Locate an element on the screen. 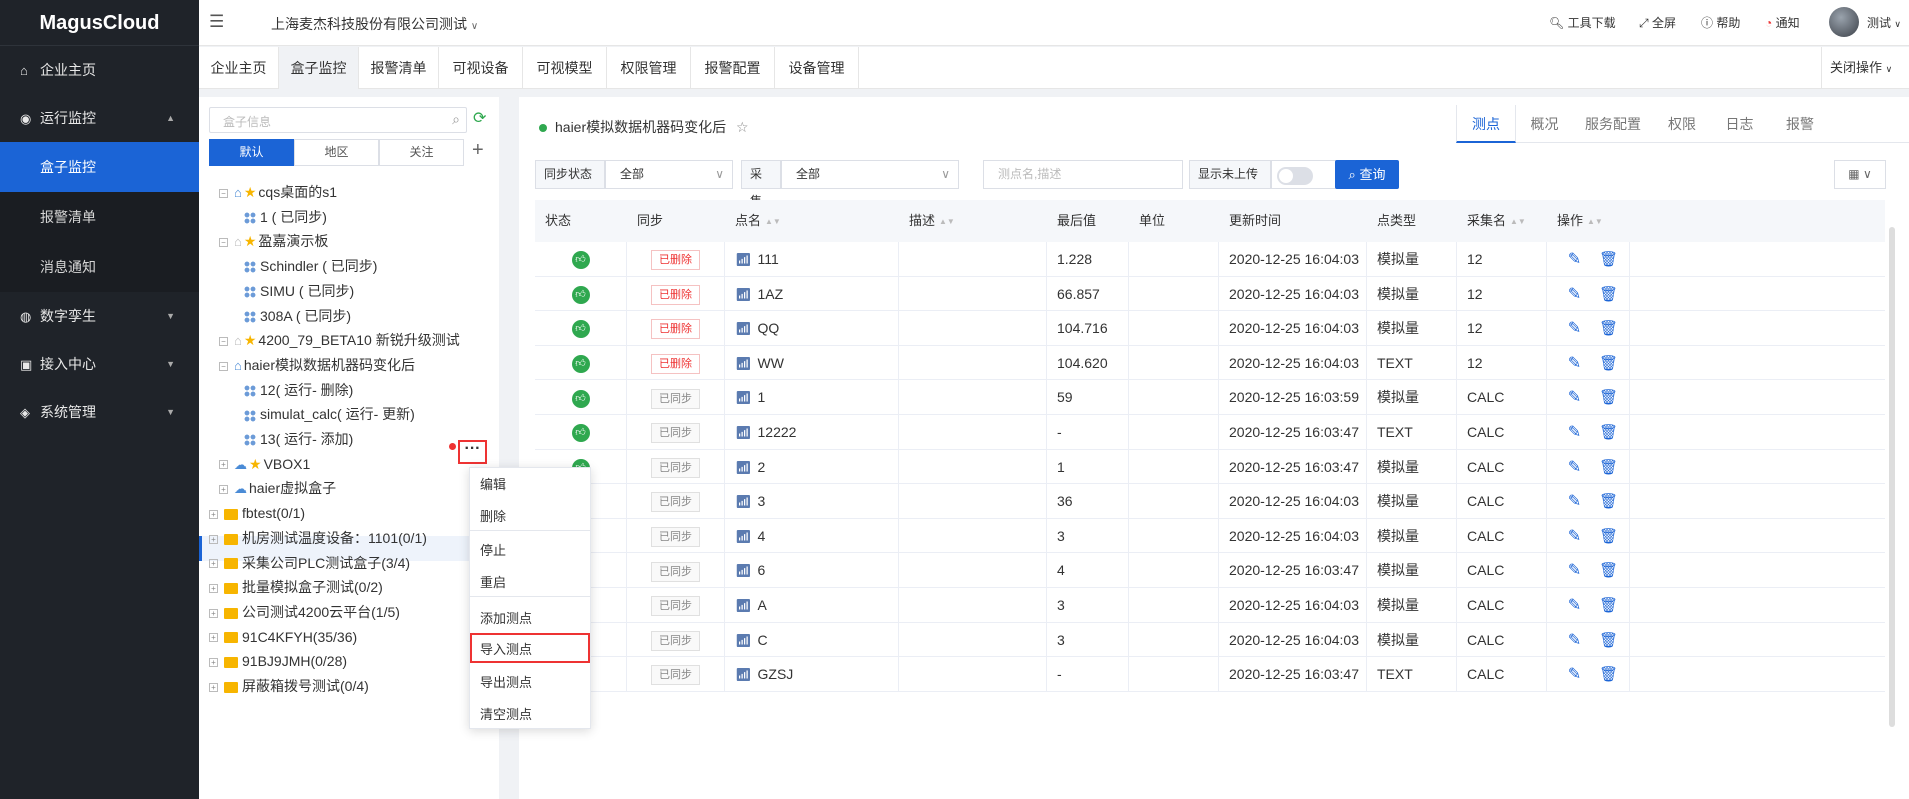  context-menu-item: 停止 is located at coordinates (530, 551).